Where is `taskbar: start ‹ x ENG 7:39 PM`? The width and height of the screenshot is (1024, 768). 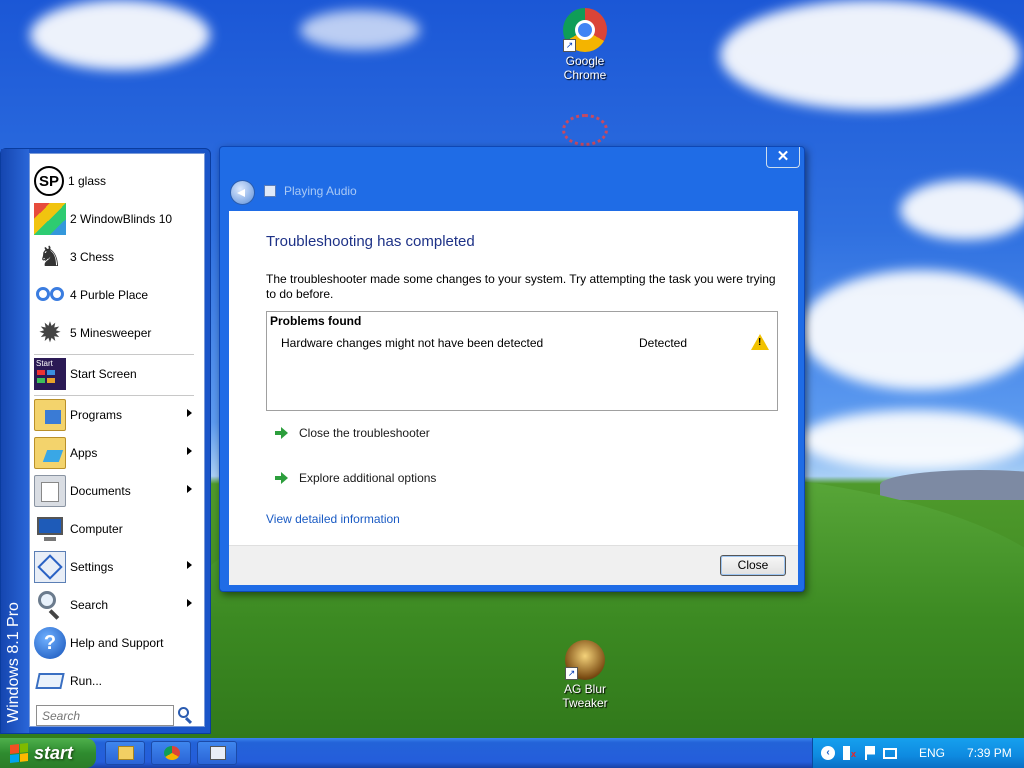
taskbar: start ‹ x ENG 7:39 PM is located at coordinates (512, 753).